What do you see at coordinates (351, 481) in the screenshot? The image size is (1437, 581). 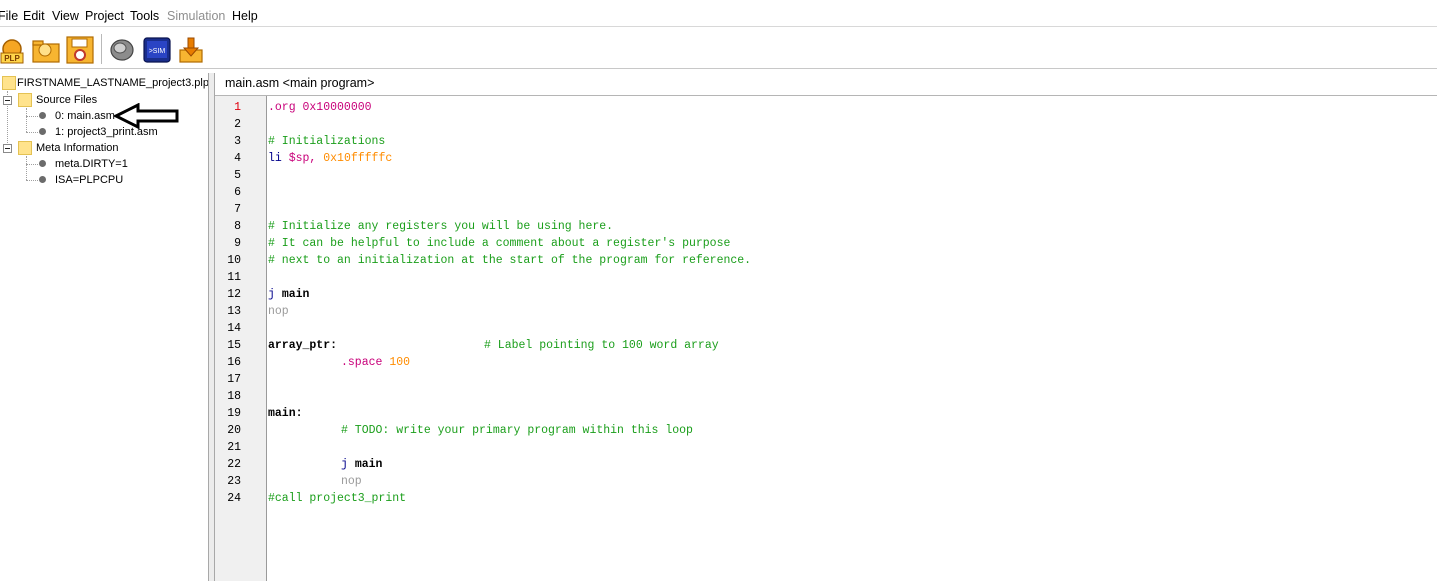 I see `code-line-23: nop` at bounding box center [351, 481].